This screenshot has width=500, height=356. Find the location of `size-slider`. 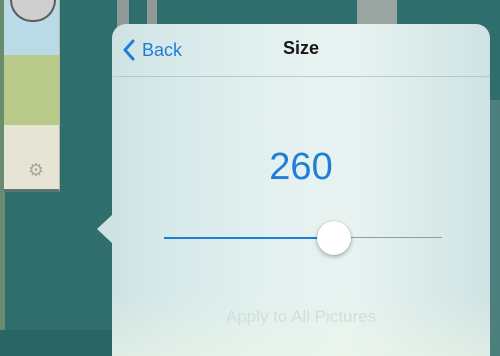

size-slider is located at coordinates (303, 238).